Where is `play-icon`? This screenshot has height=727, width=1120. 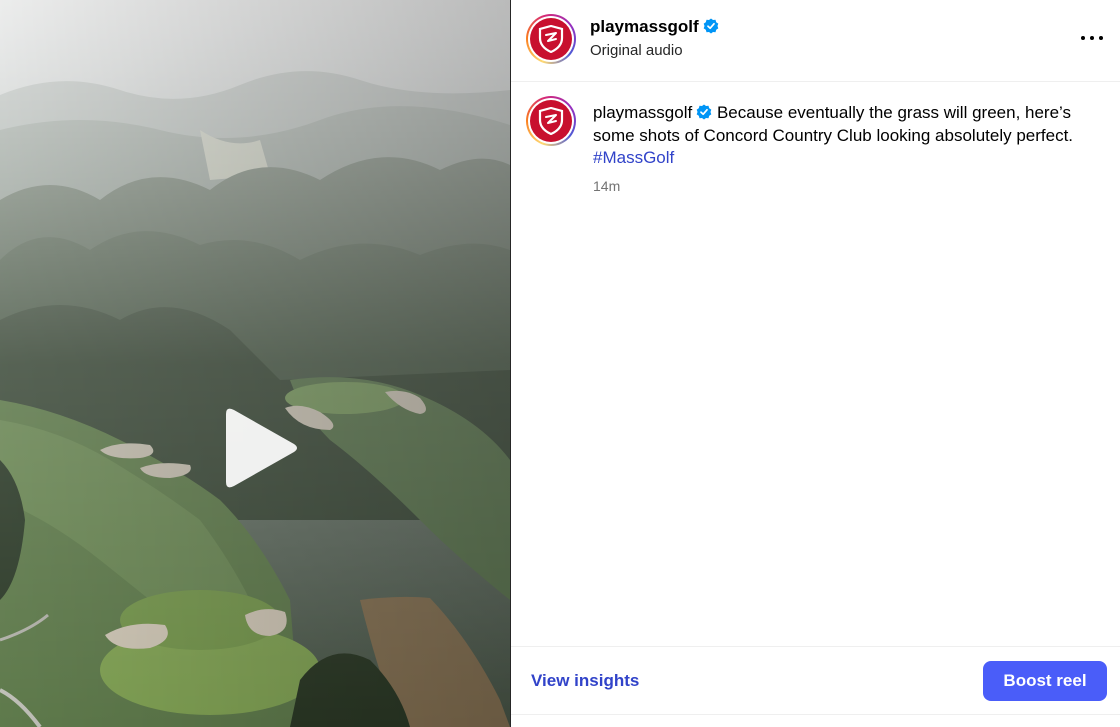 play-icon is located at coordinates (261, 448).